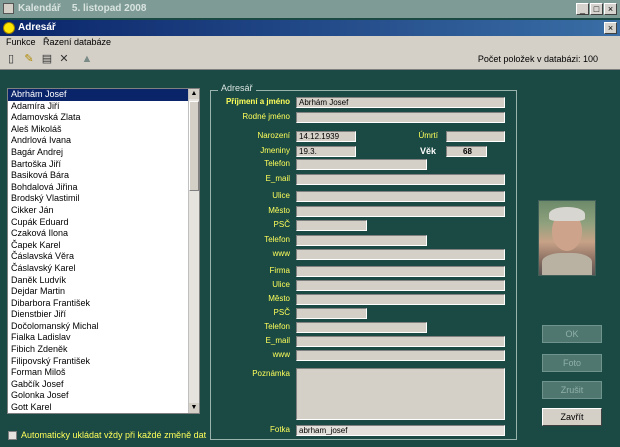  Describe the element at coordinates (331, 313) in the screenshot. I see `company-zip-field` at that location.